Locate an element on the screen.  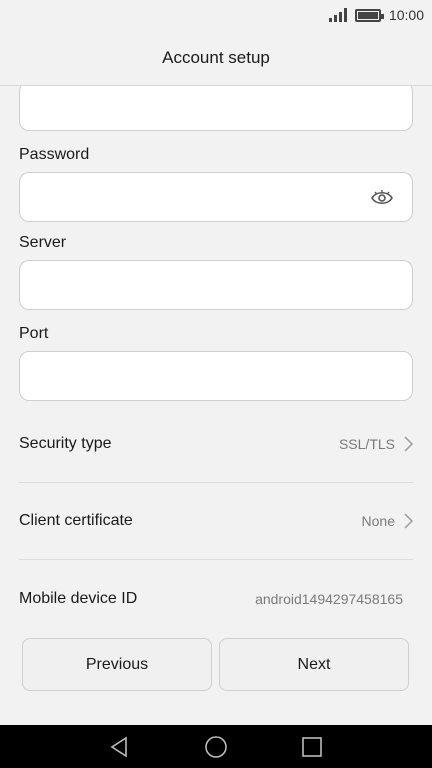
status-indicators: 10:00 is located at coordinates (376, 15).